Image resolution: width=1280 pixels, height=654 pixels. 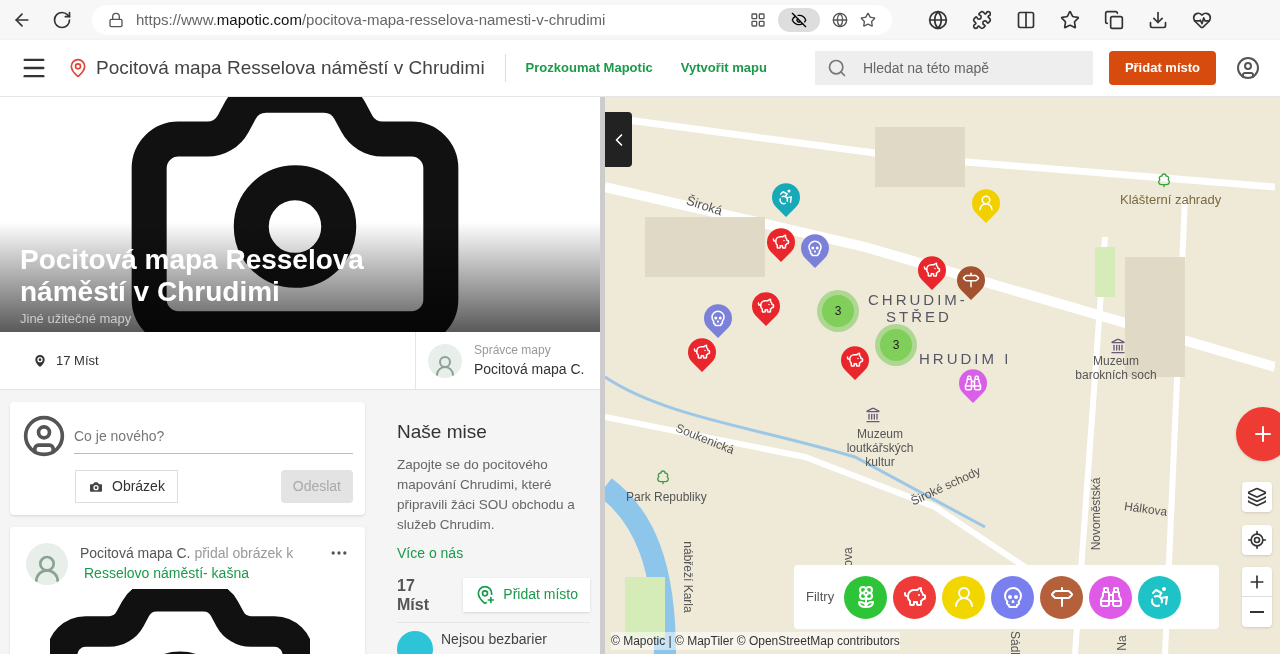 I want to click on image-button: Obrázek, so click(x=126, y=486).